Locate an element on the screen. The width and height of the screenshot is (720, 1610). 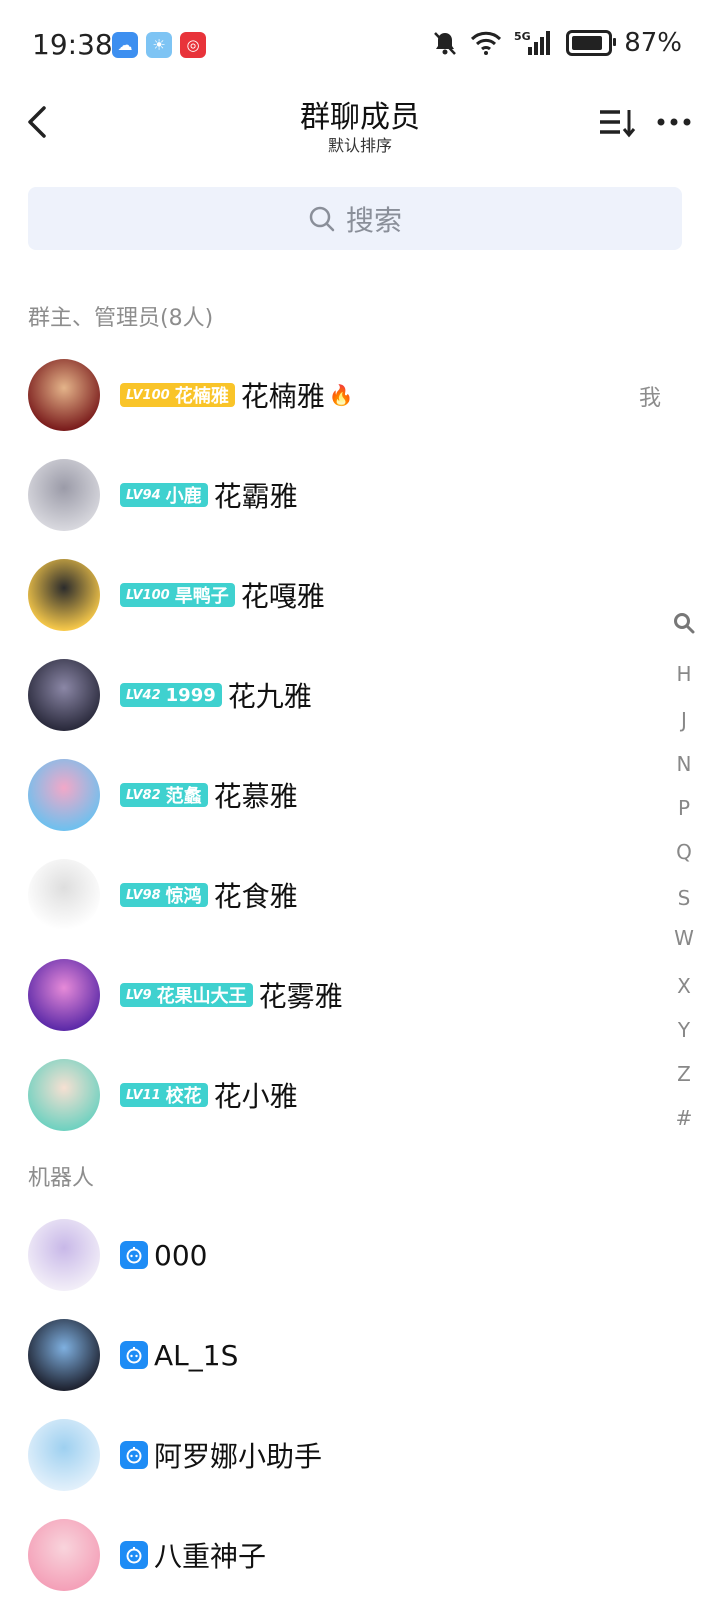
member-info: LV100 旱鸭子 花嘎雅 is located at coordinates (222, 595).